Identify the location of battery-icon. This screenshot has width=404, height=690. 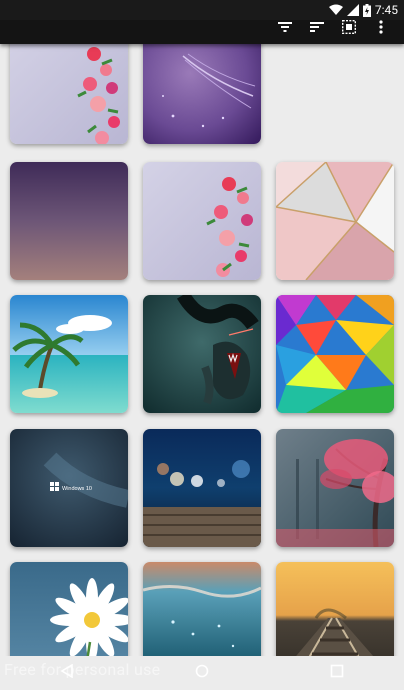
(366, 10).